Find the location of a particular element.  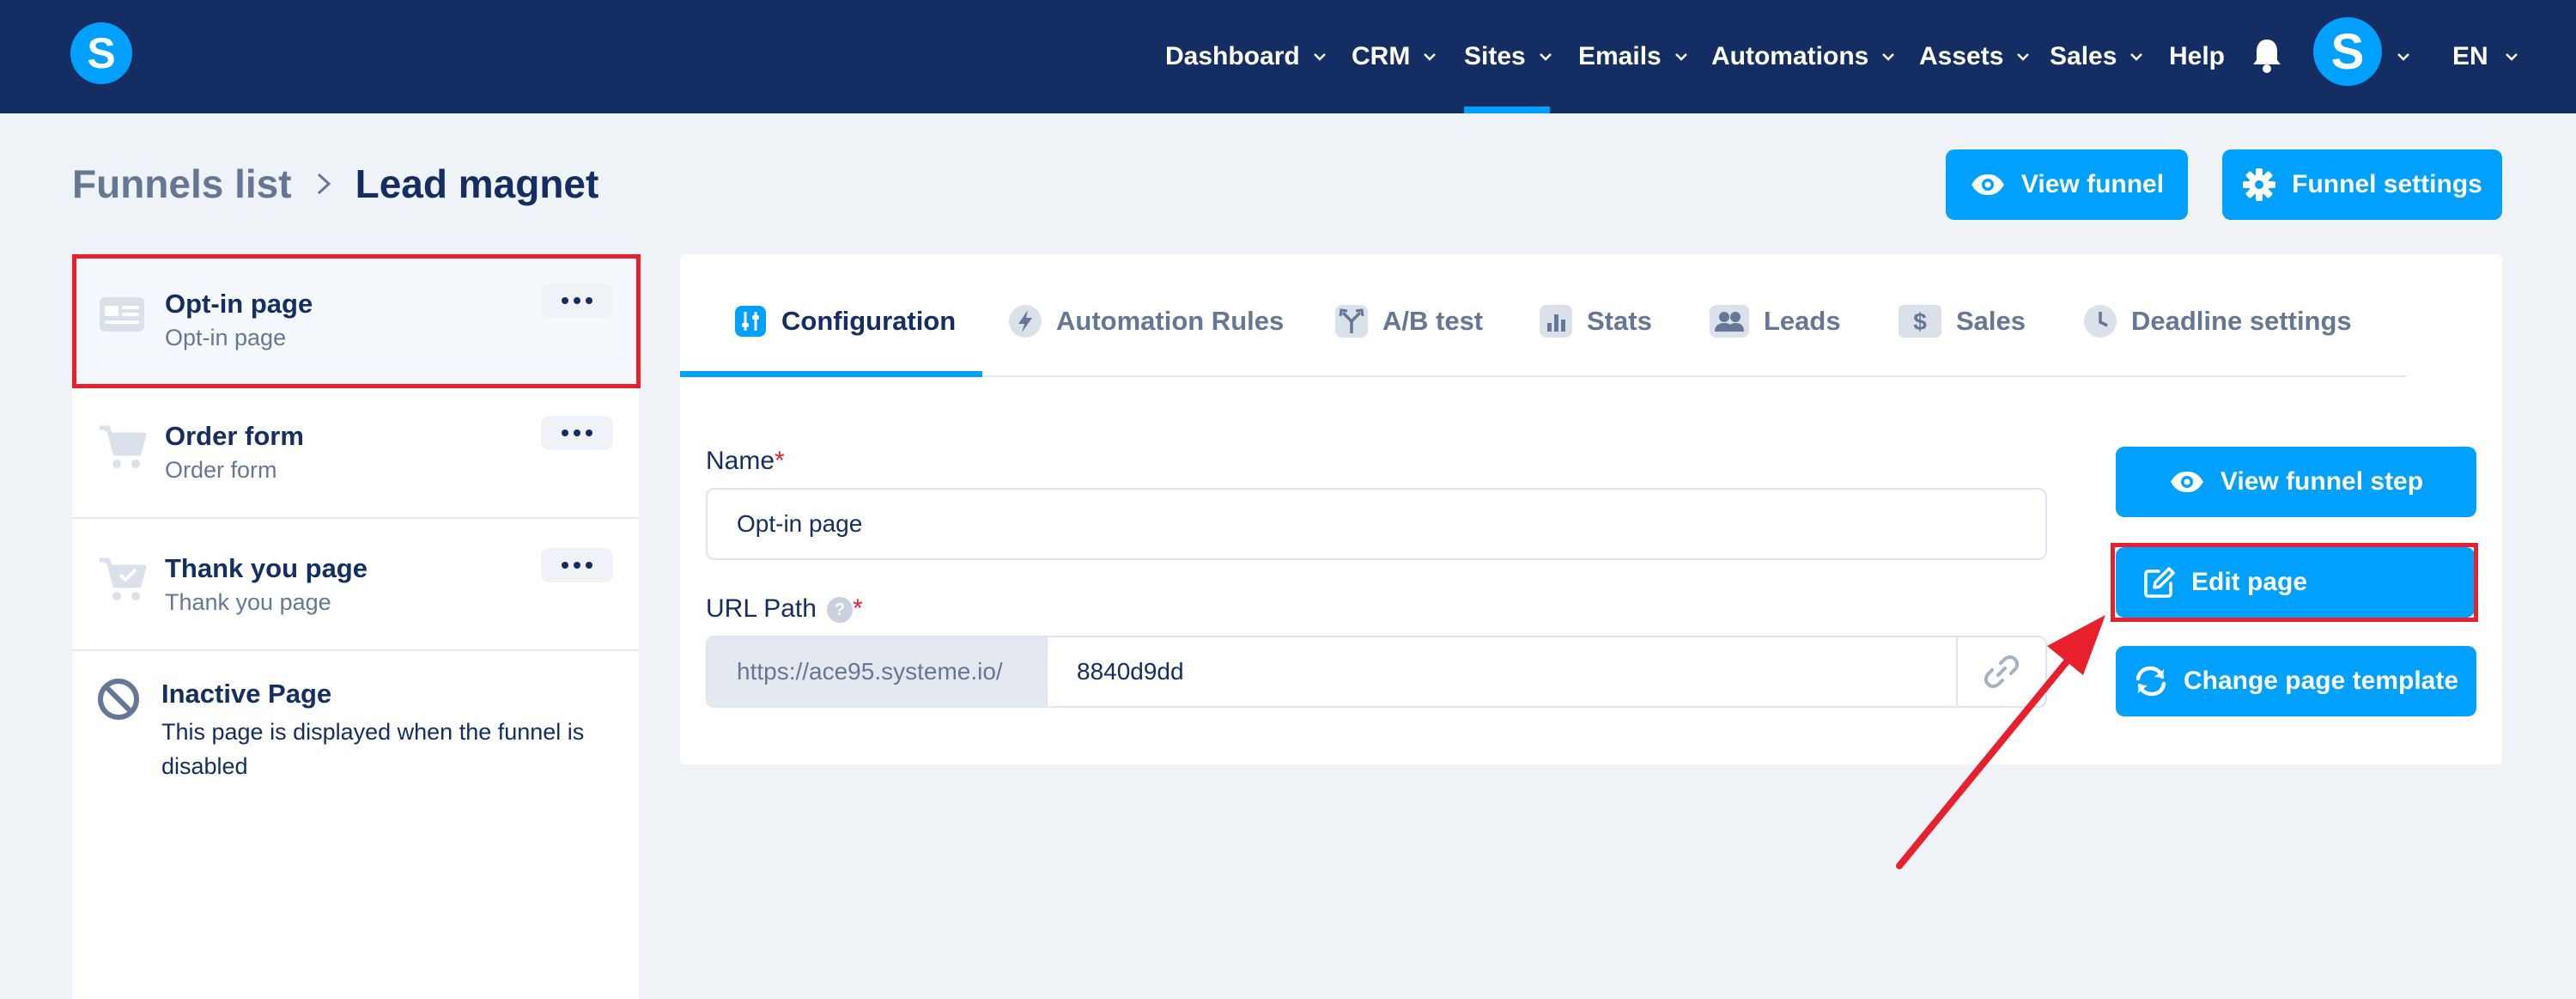

name-input: Opt-in page is located at coordinates (1376, 524).